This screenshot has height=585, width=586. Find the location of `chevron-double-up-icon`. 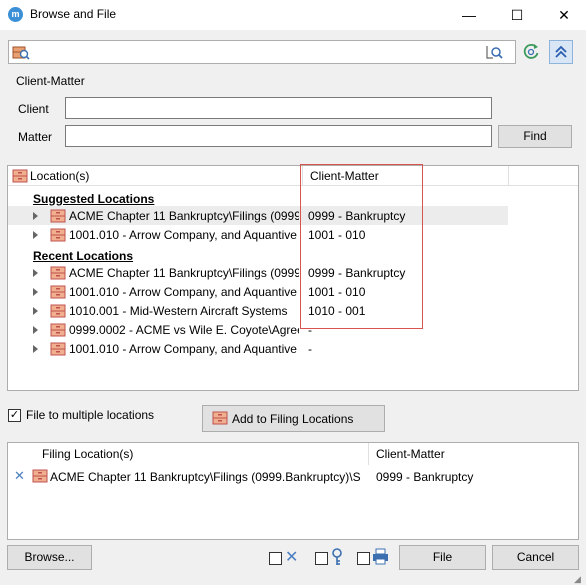

chevron-double-up-icon is located at coordinates (561, 51).